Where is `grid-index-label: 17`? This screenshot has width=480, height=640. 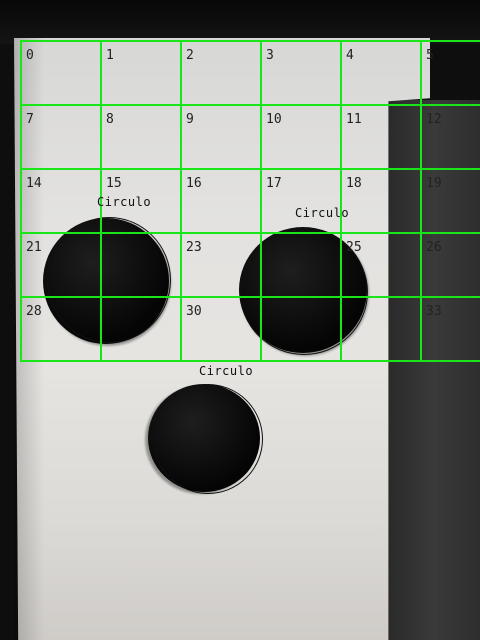 grid-index-label: 17 is located at coordinates (274, 183).